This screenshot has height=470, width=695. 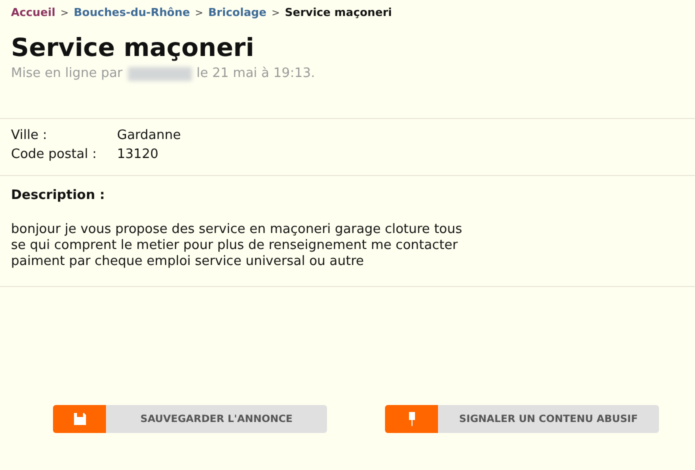 I want to click on detail-value: Gardanne, so click(x=149, y=136).